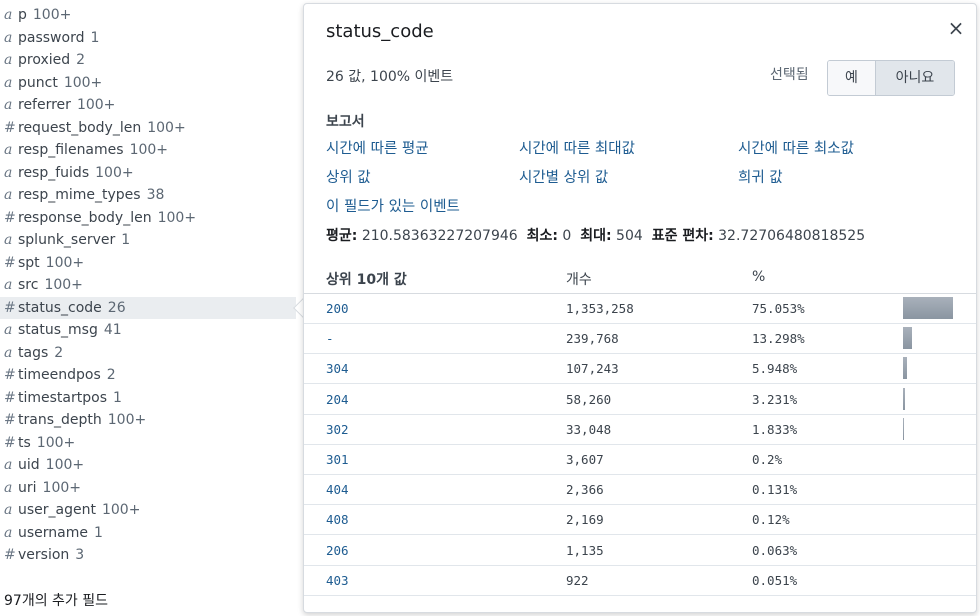  I want to click on field-name: status_msg, so click(58, 330).